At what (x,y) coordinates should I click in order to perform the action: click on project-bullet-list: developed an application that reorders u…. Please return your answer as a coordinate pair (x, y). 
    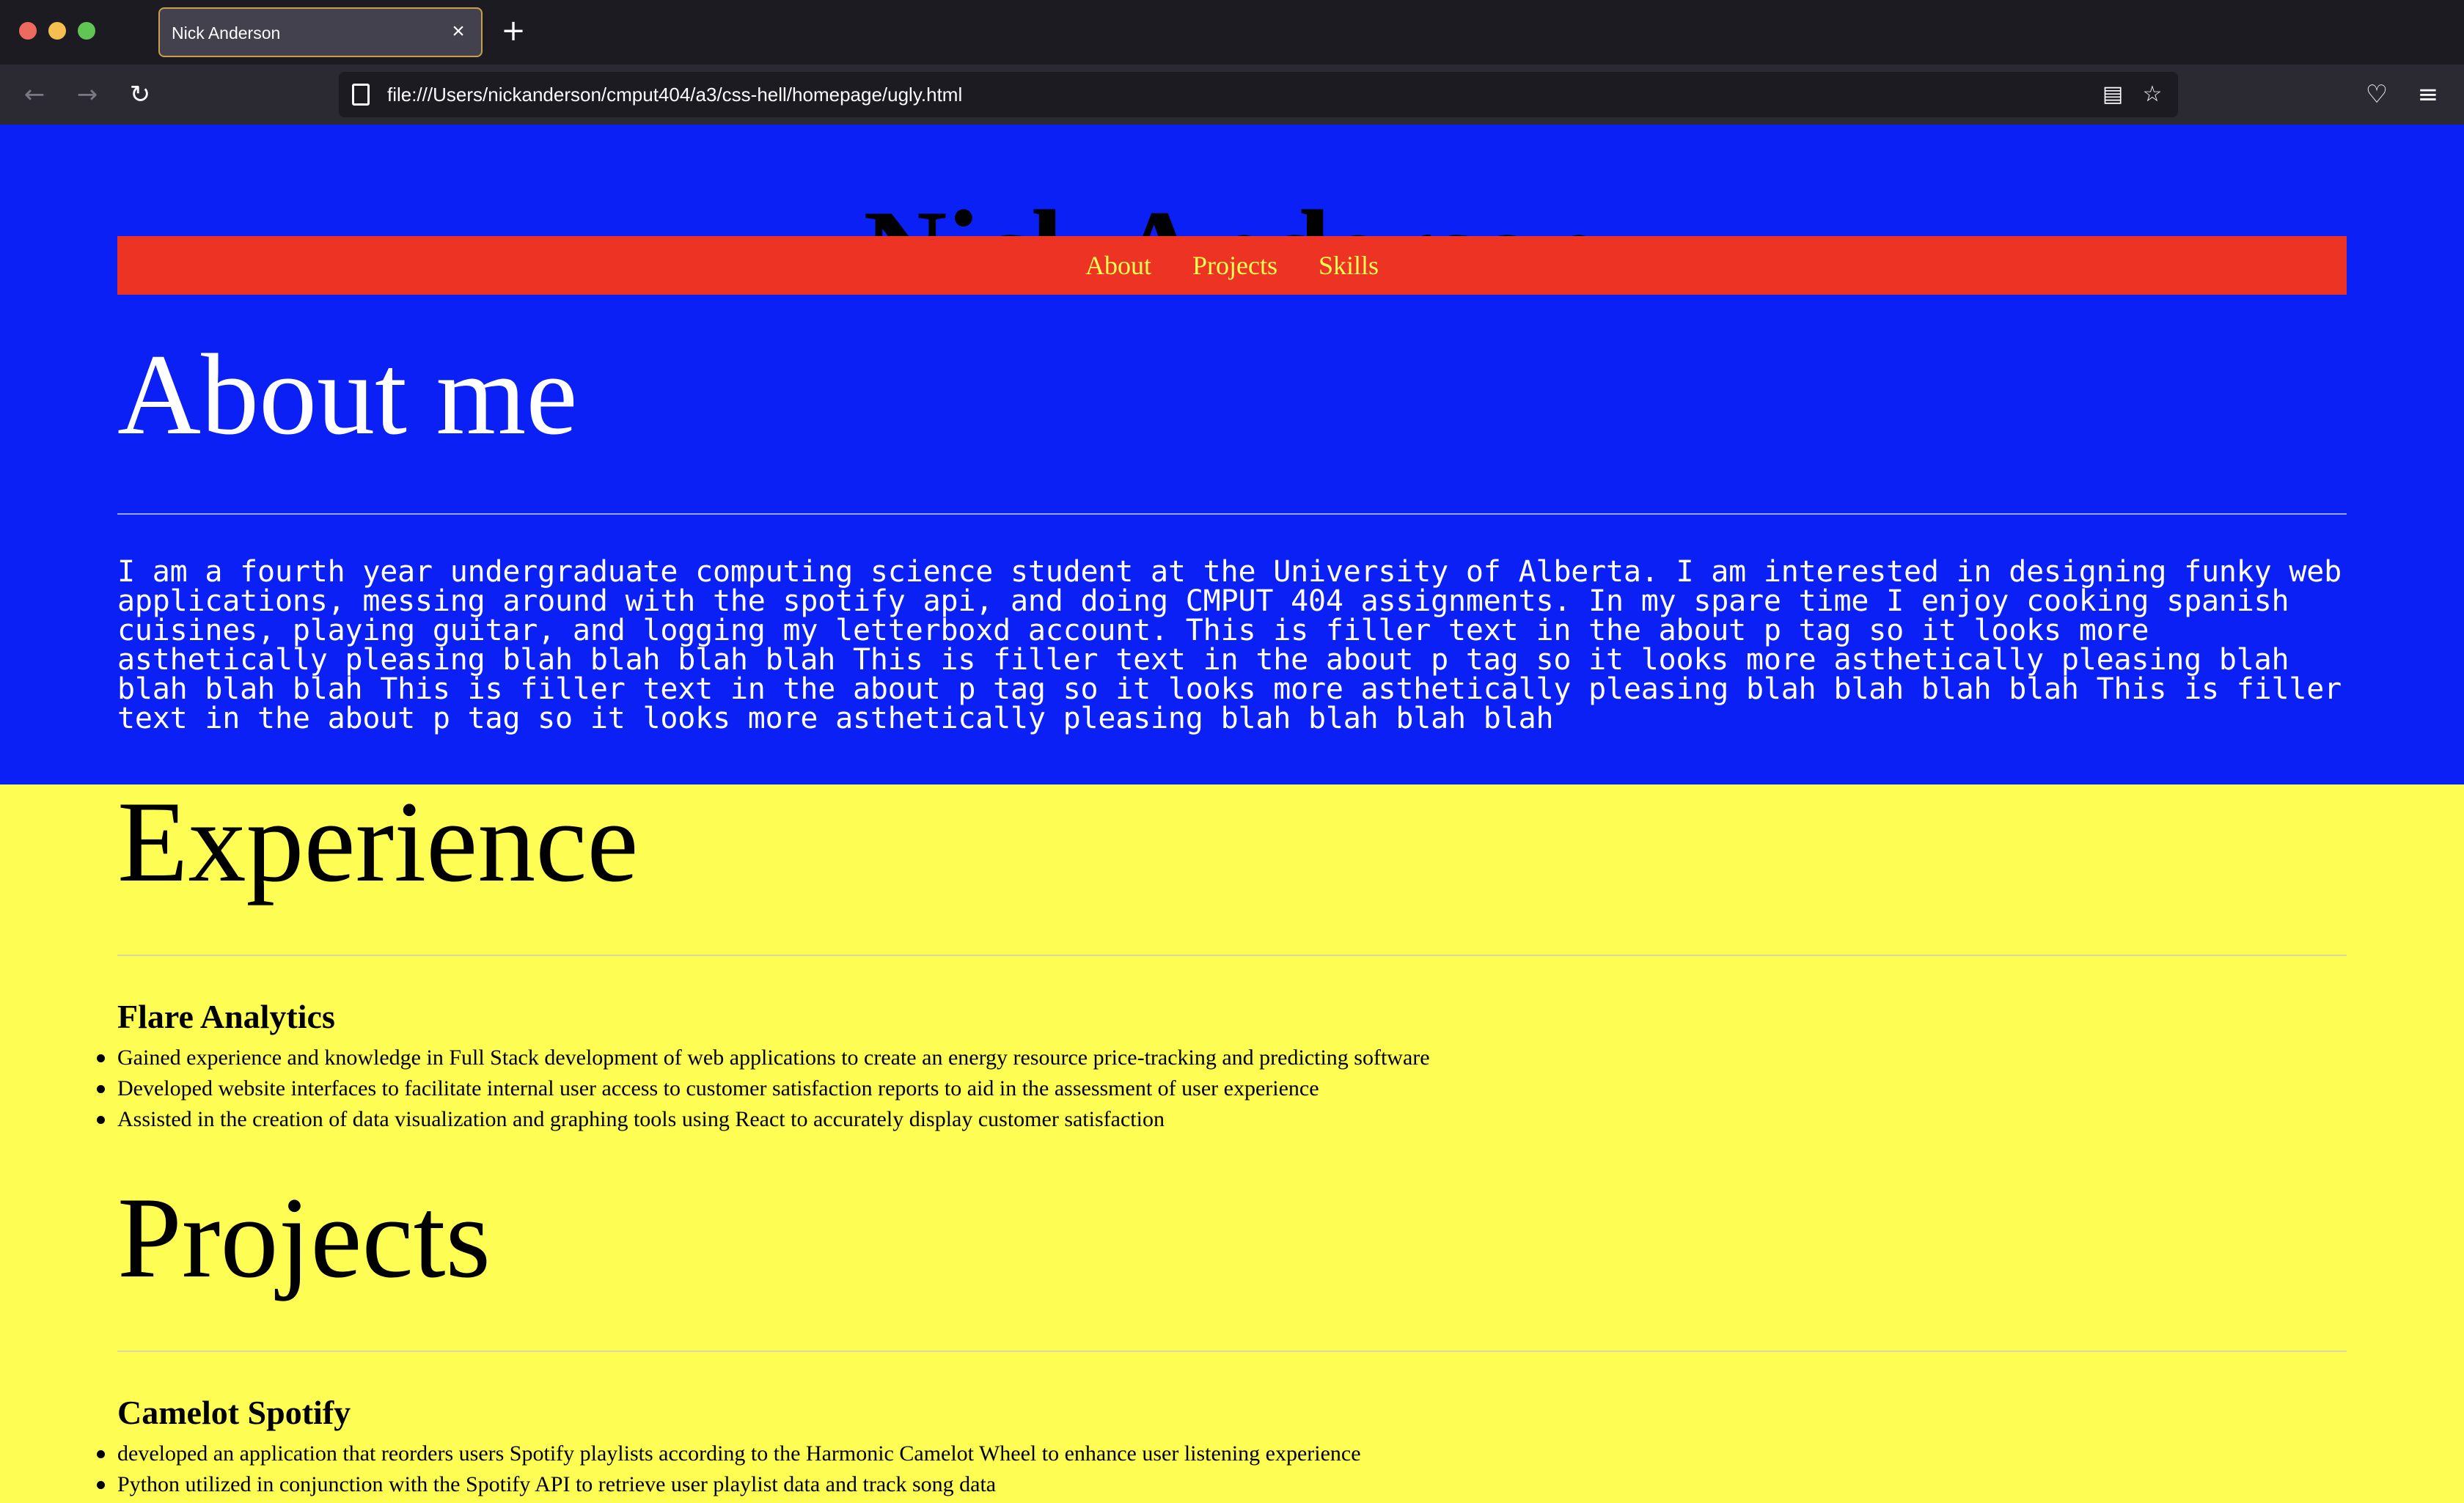
    Looking at the image, I should click on (729, 1469).